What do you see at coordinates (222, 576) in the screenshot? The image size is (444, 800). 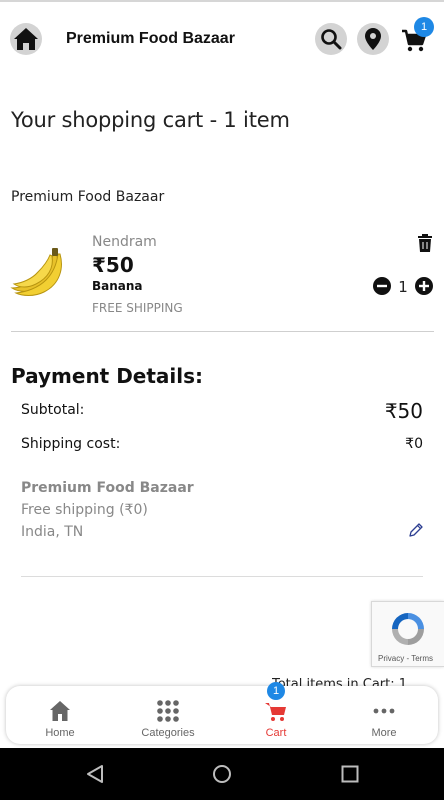 I see `payment-divider` at bounding box center [222, 576].